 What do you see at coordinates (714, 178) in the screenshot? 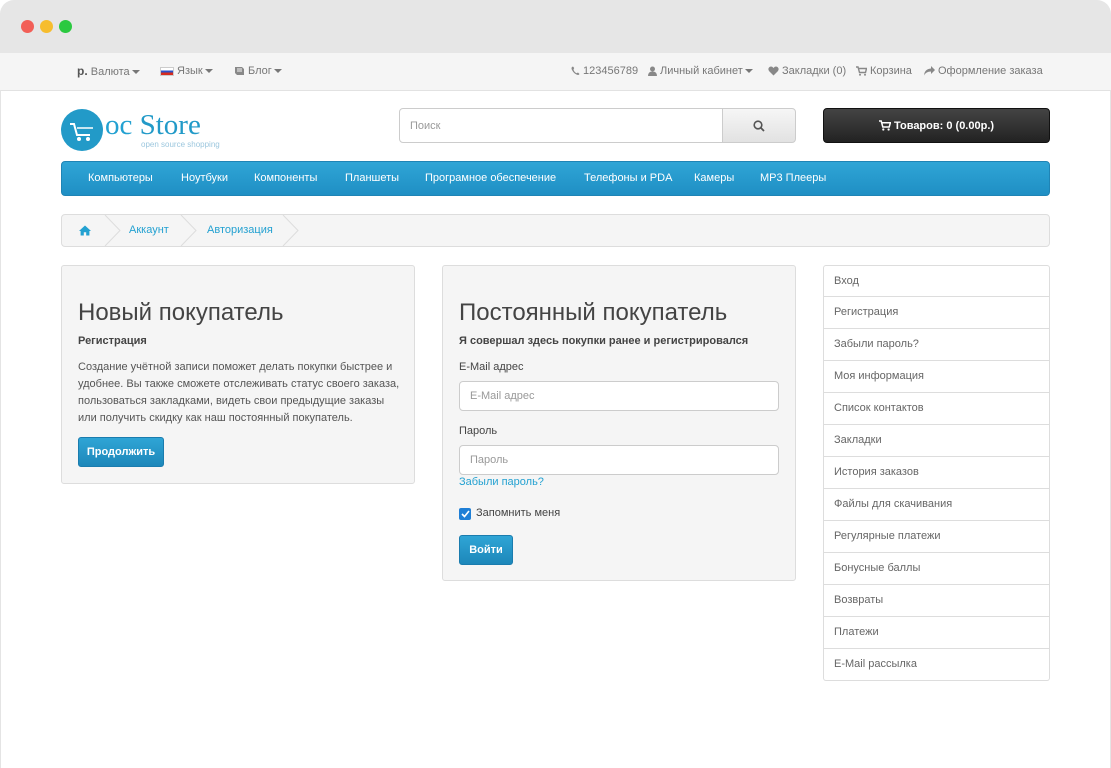
I see `menu-item-cameras: Камеры` at bounding box center [714, 178].